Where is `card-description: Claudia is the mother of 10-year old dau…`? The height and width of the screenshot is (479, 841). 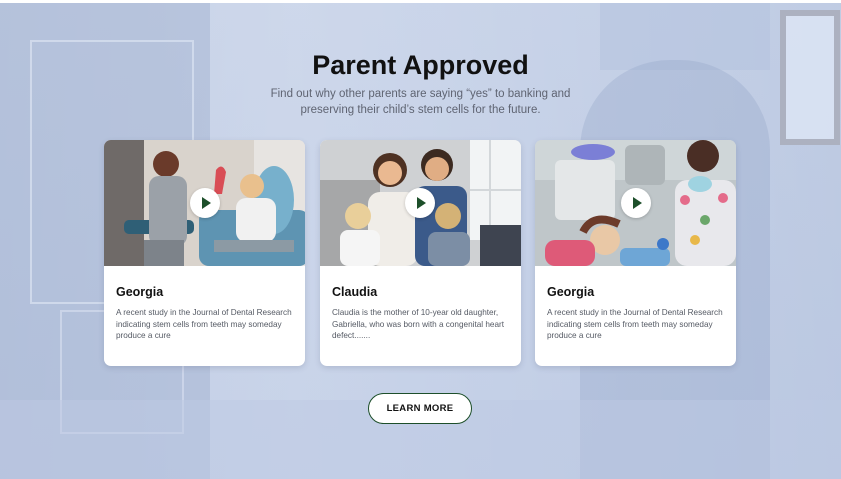 card-description: Claudia is the mother of 10-year old dau… is located at coordinates (418, 324).